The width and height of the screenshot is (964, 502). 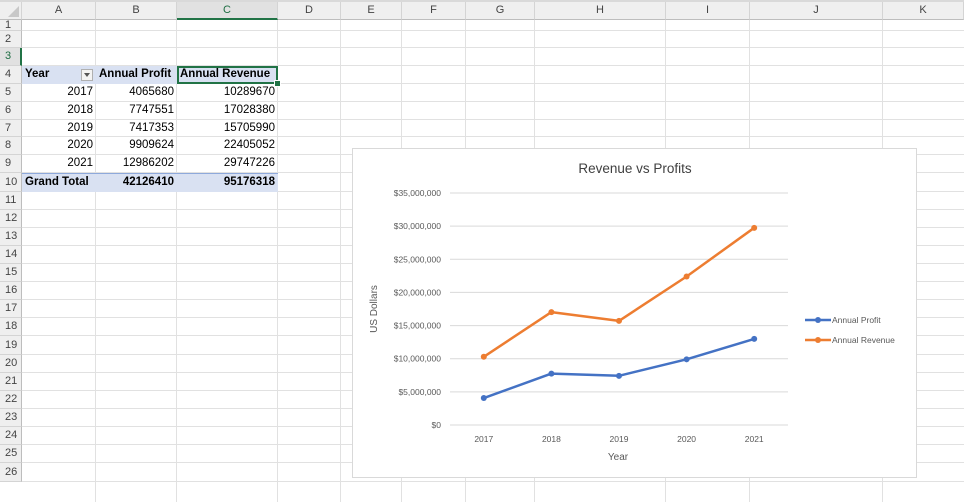 What do you see at coordinates (418, 359) in the screenshot?
I see `y-tick-label: $10,000,000` at bounding box center [418, 359].